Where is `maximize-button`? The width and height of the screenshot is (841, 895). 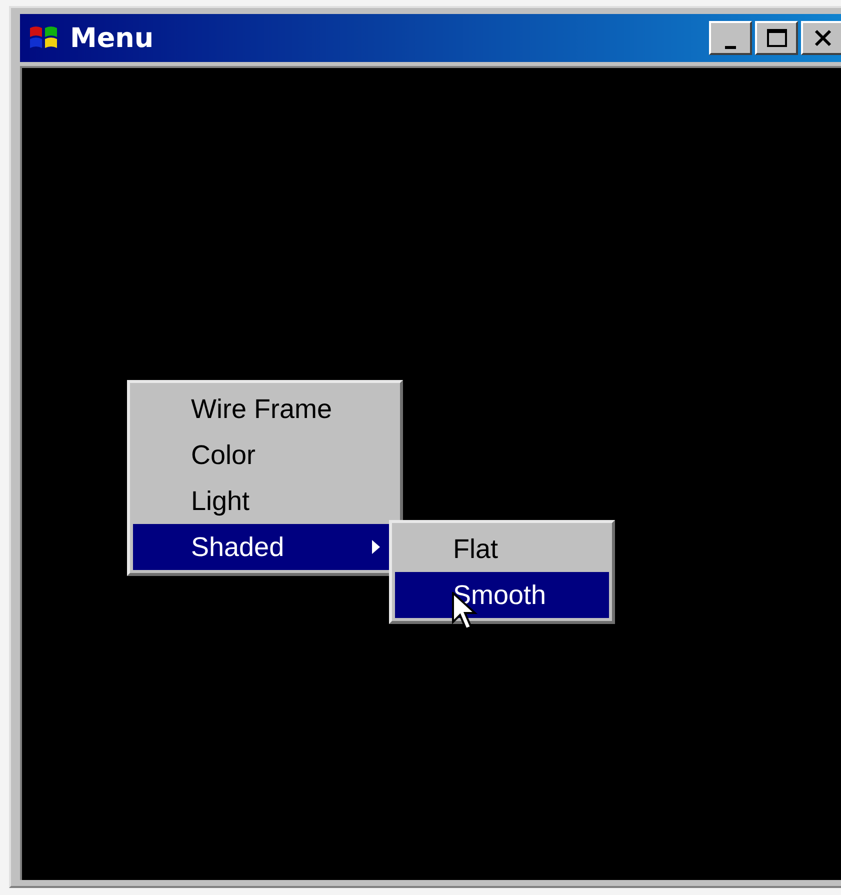
maximize-button is located at coordinates (776, 38).